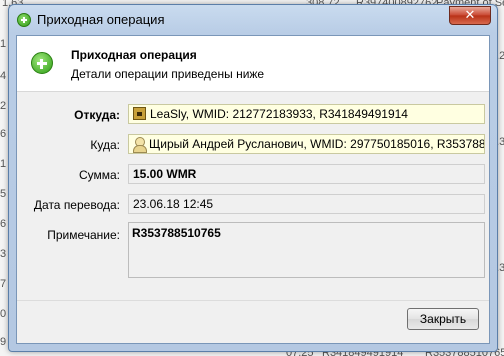  What do you see at coordinates (97, 115) in the screenshot?
I see `from-label: Откуда:` at bounding box center [97, 115].